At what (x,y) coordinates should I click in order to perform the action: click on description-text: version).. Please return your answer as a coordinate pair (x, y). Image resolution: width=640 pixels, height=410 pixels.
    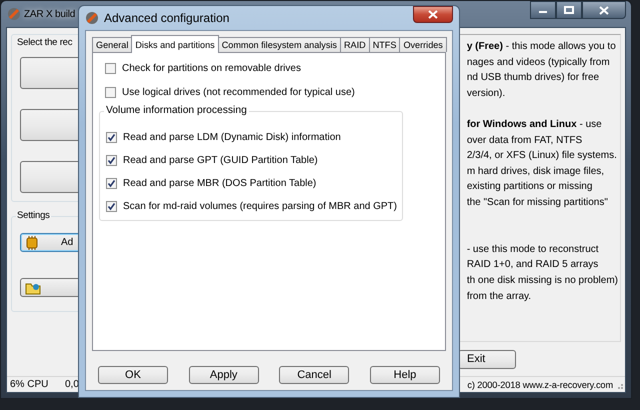
    Looking at the image, I should click on (486, 93).